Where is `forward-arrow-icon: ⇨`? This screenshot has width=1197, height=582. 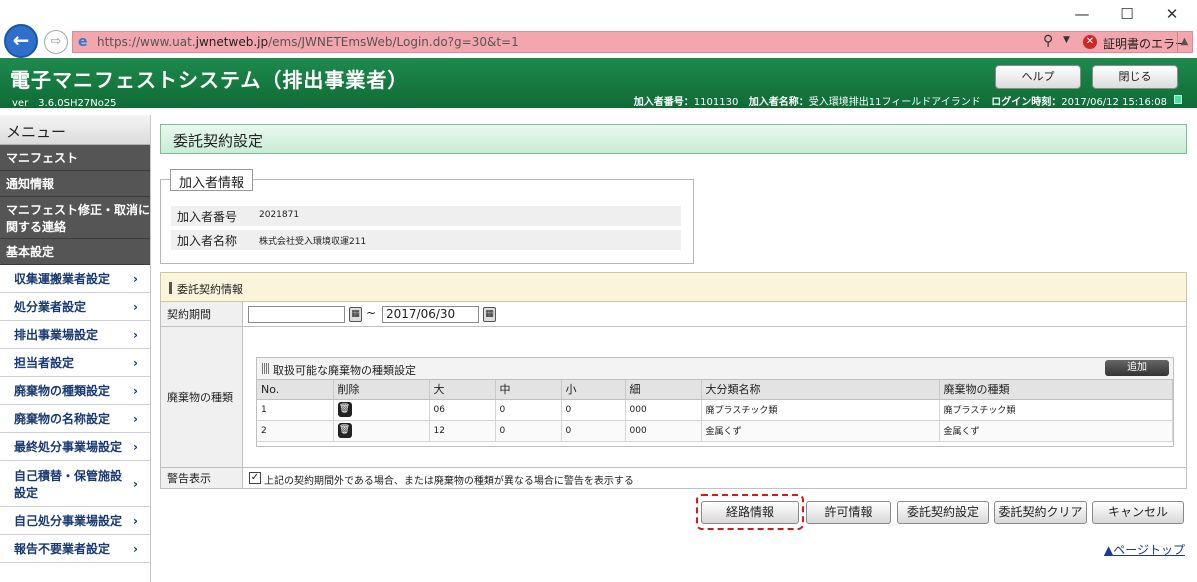
forward-arrow-icon: ⇨ is located at coordinates (56, 42).